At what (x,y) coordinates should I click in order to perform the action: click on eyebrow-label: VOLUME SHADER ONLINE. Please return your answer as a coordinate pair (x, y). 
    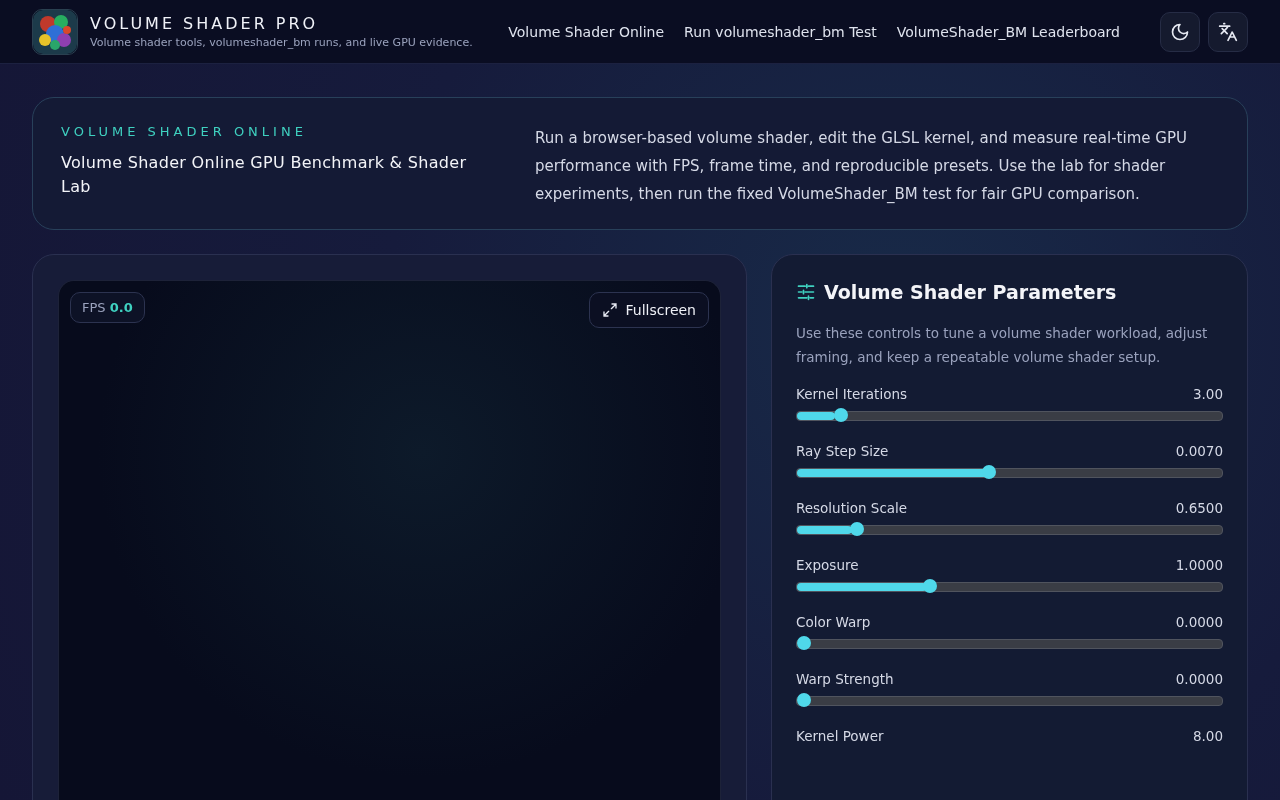
    Looking at the image, I should click on (184, 131).